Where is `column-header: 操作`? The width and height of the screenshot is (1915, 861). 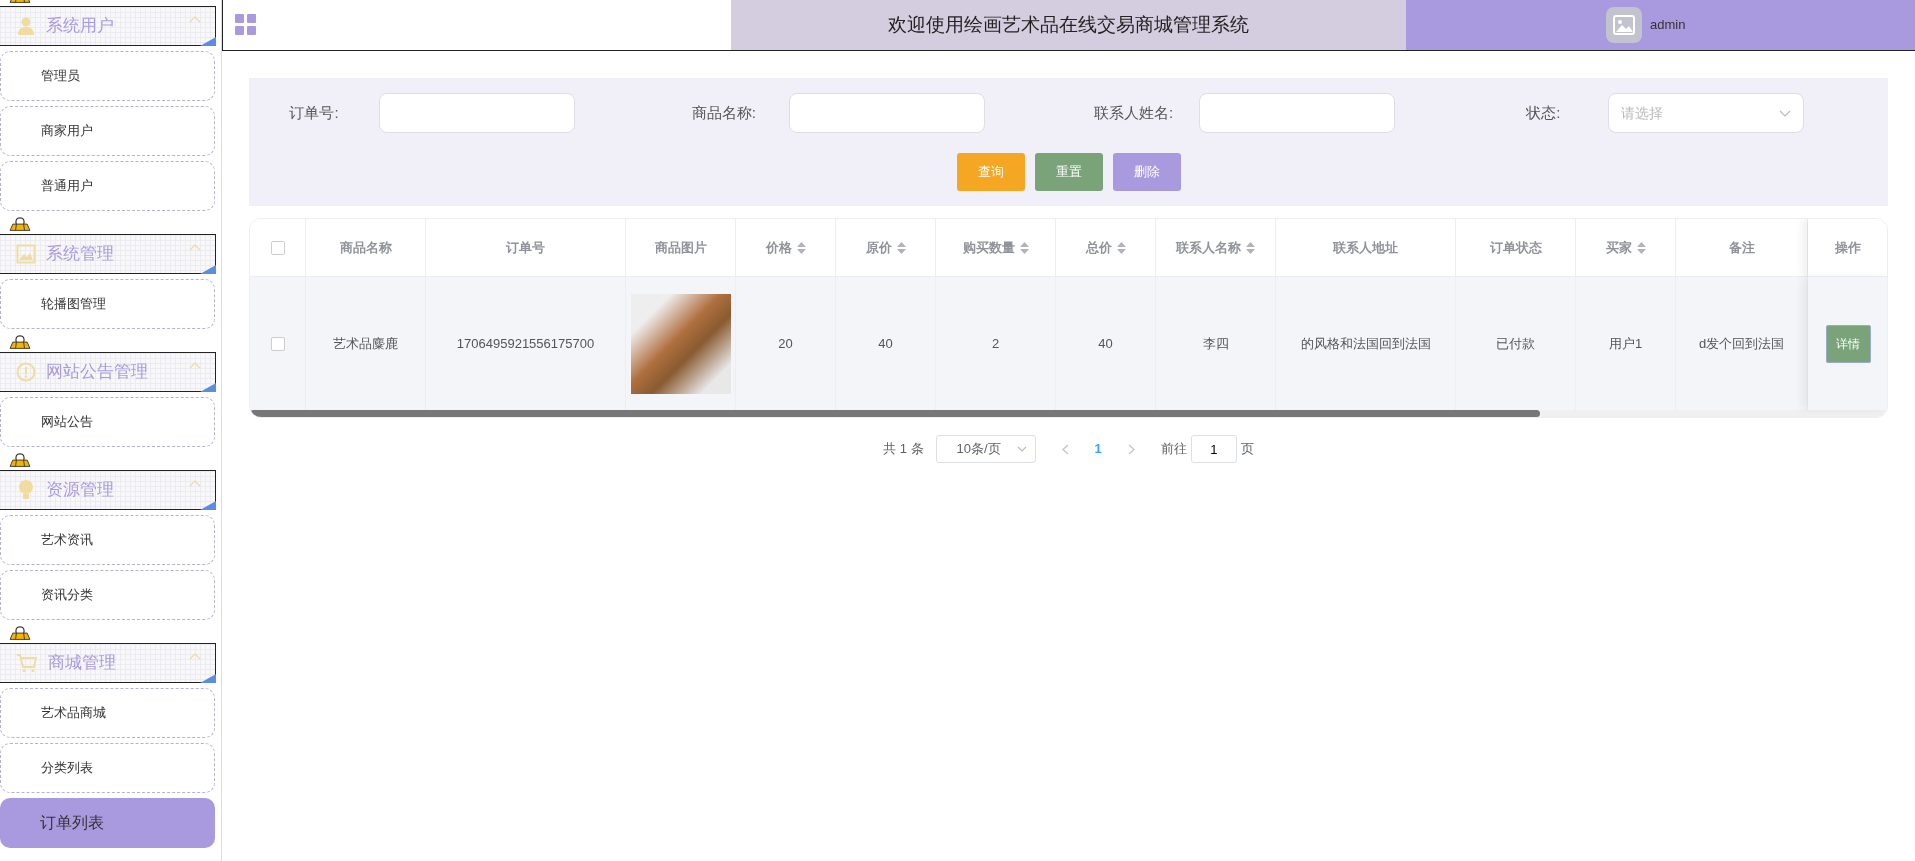 column-header: 操作 is located at coordinates (1848, 247).